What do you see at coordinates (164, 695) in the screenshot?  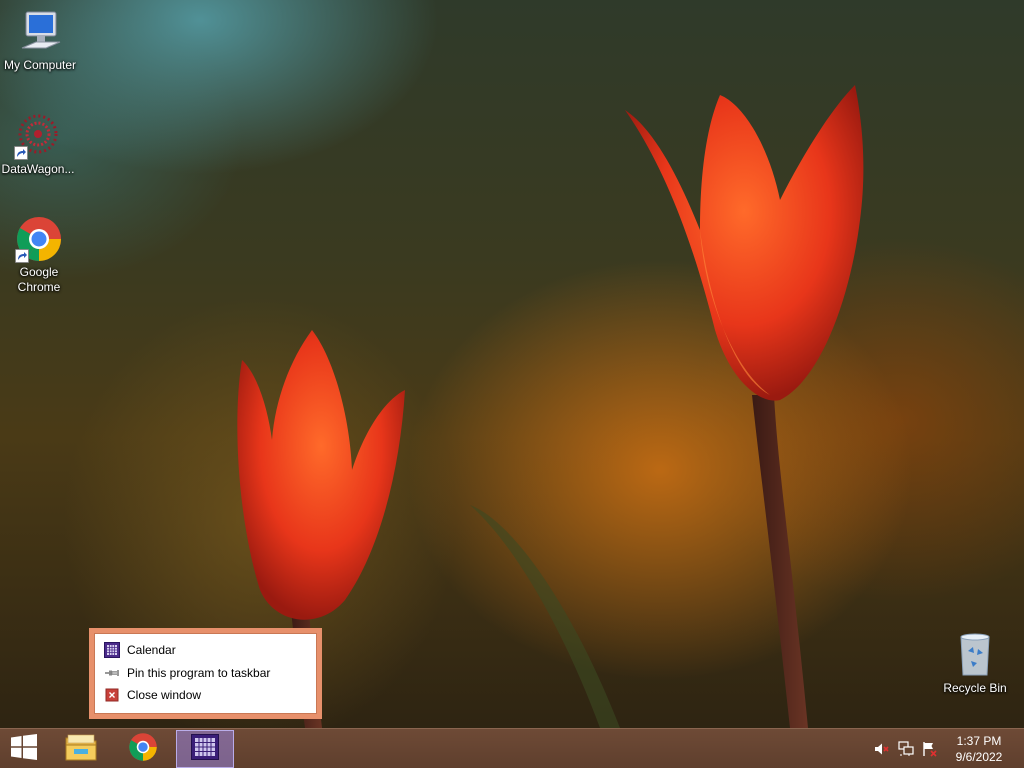 I see `jump-list-item-label: Close window` at bounding box center [164, 695].